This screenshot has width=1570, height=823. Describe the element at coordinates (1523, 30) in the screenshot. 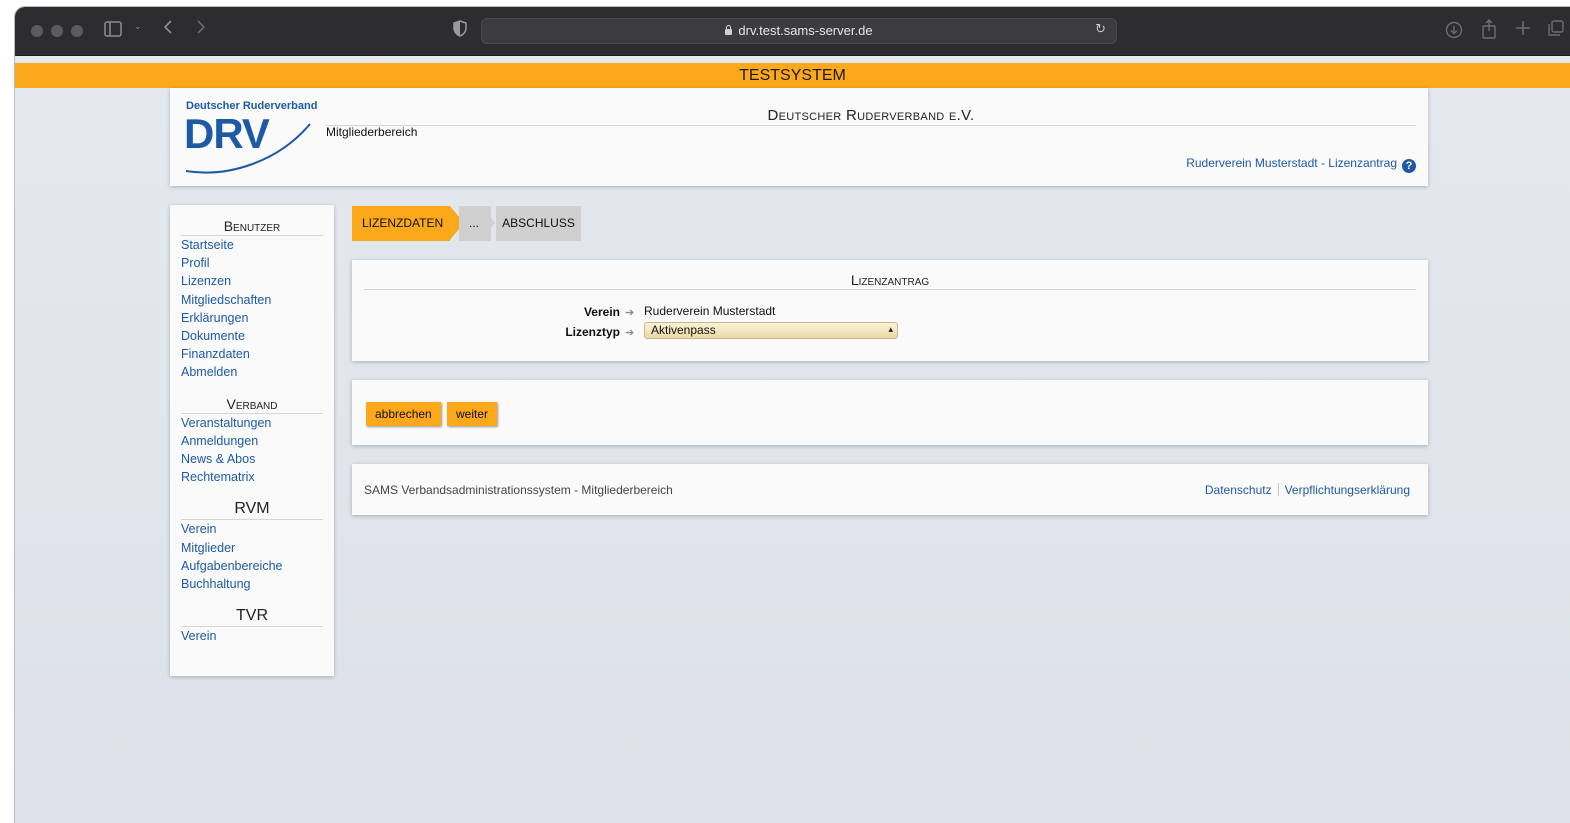

I see `new-tab-icon` at that location.